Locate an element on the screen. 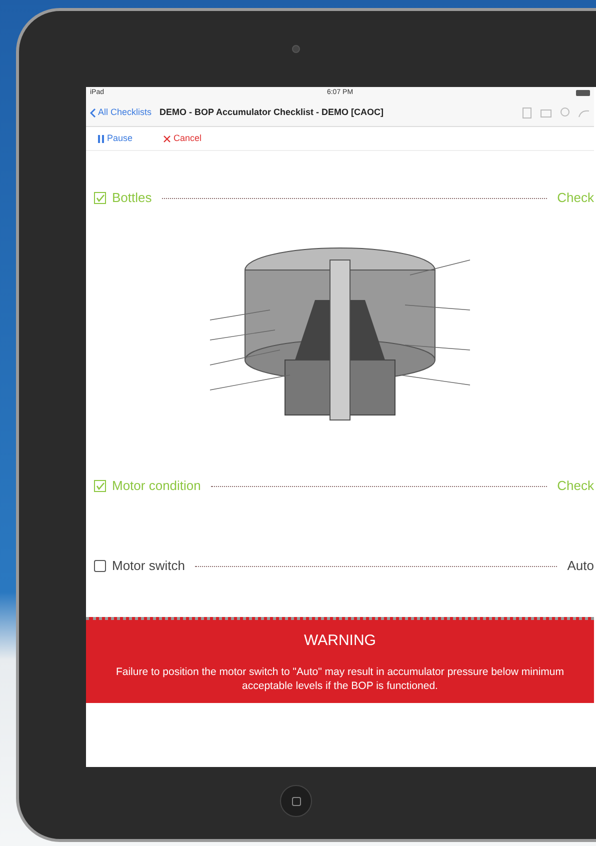  close-icon is located at coordinates (166, 138).